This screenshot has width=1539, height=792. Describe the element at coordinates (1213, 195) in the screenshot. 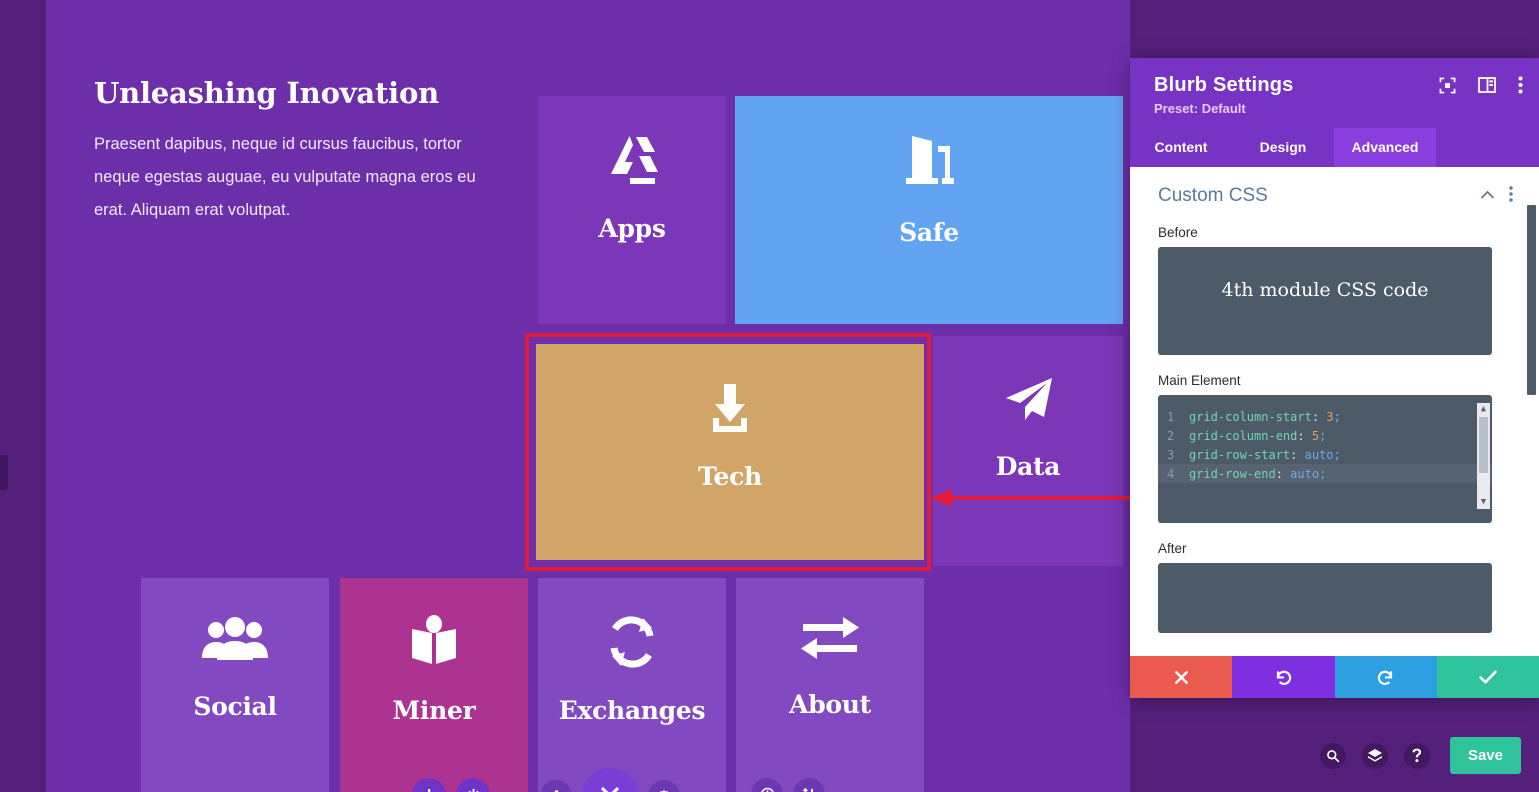

I see `section-title: Custom CSS` at that location.